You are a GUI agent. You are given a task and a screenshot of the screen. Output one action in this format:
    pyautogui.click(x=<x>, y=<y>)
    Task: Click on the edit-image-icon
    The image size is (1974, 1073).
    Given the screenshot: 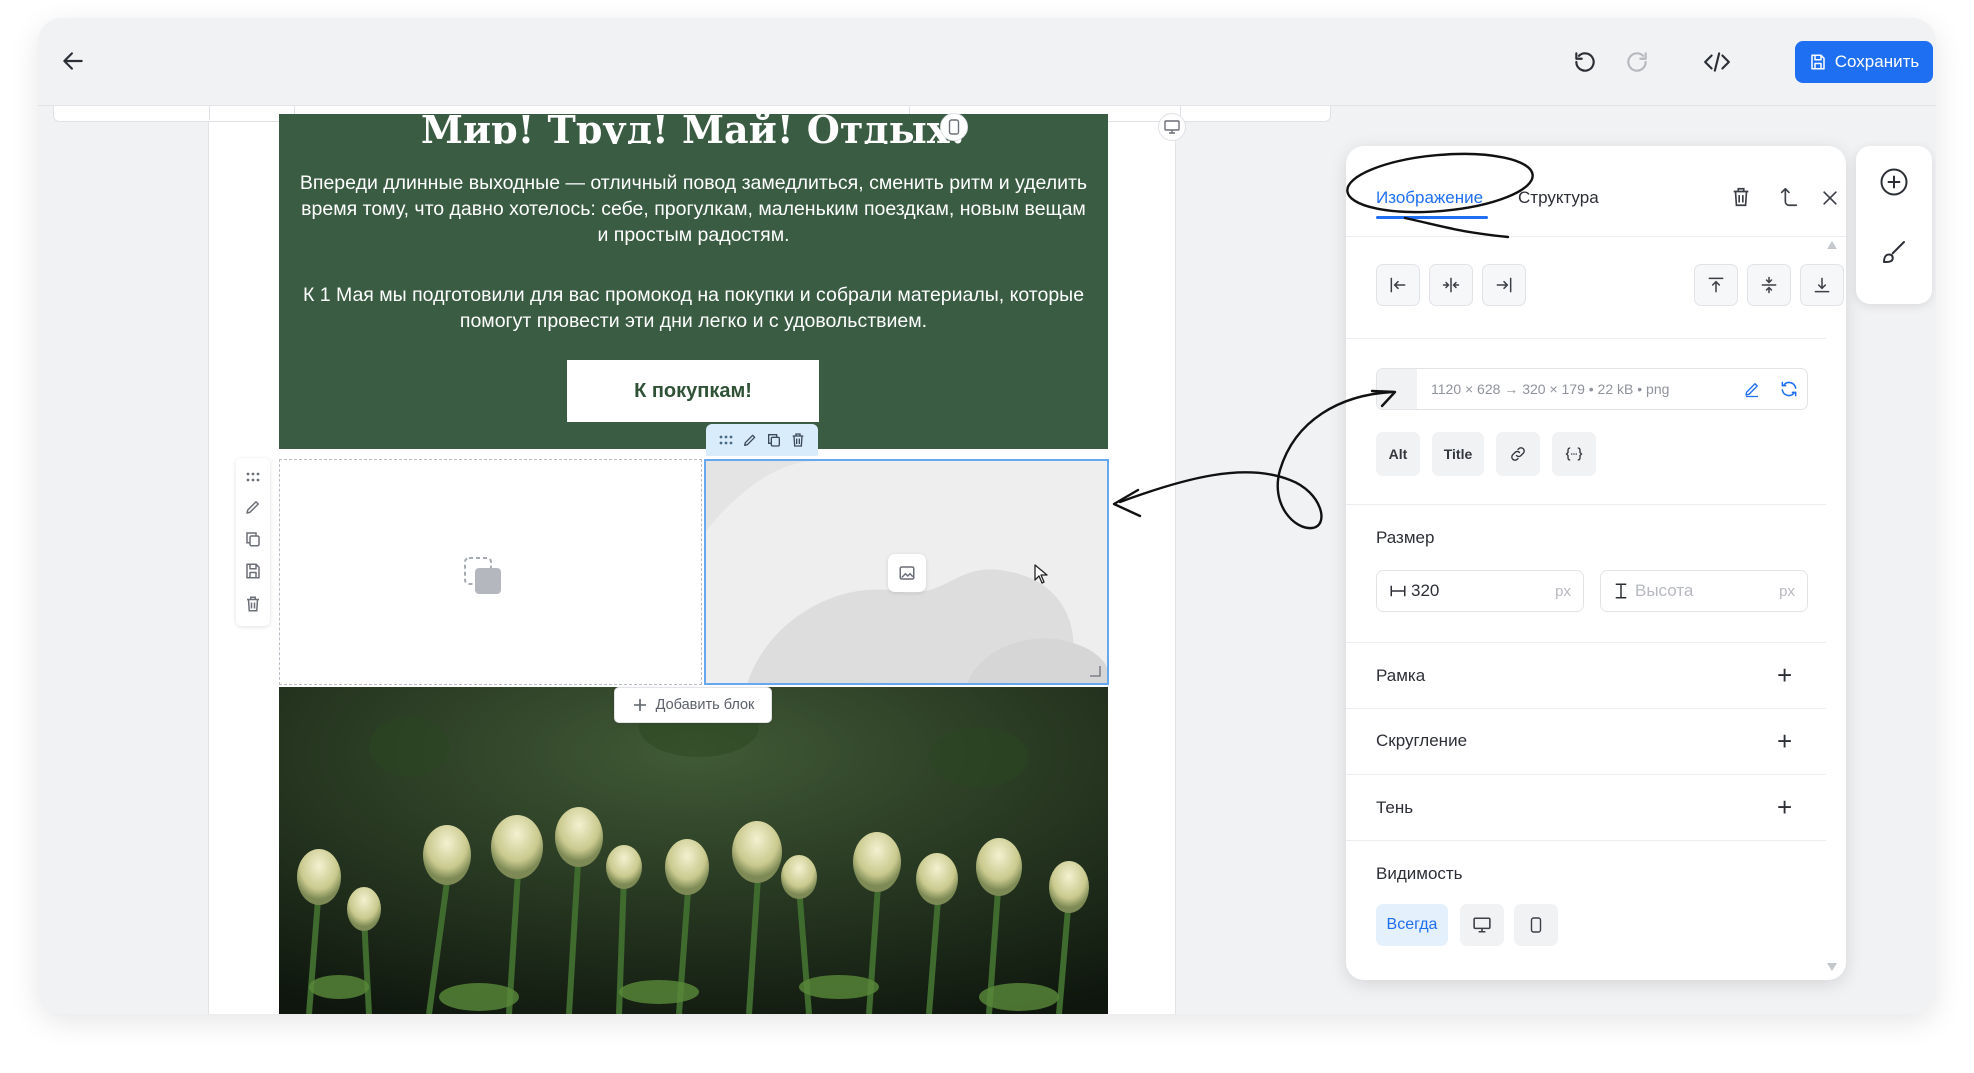 What is the action you would take?
    pyautogui.click(x=1752, y=389)
    